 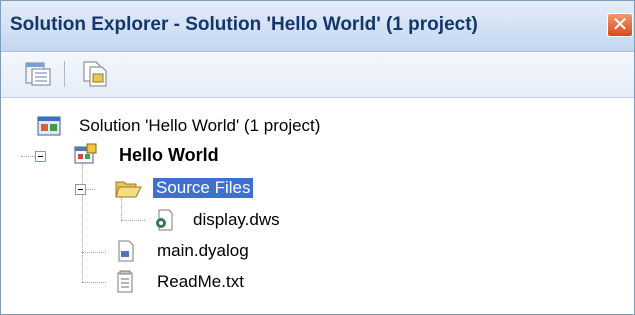 I want to click on close-button: ✕, so click(x=620, y=24).